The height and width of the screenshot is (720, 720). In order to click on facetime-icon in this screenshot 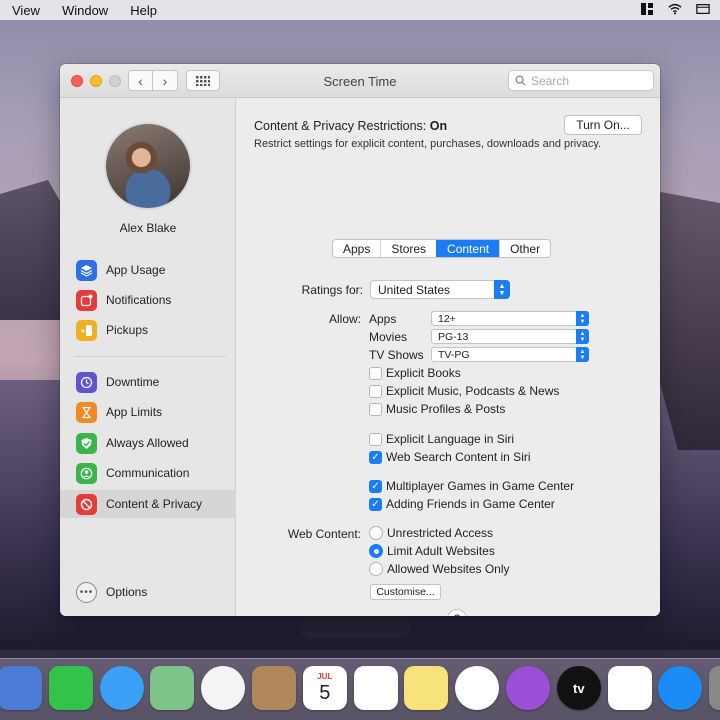, I will do `click(70, 688)`.